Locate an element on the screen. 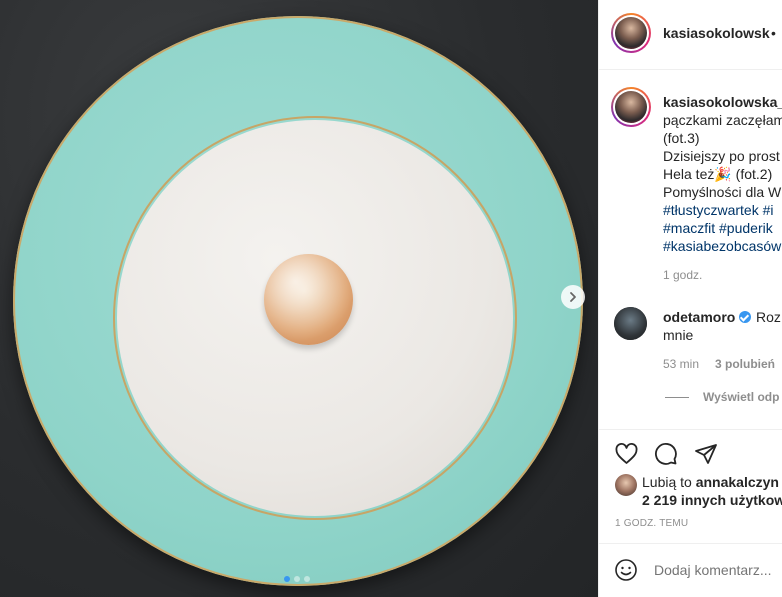 This screenshot has width=782, height=597. caption-username: kasiasokolowska_ is located at coordinates (722, 102).